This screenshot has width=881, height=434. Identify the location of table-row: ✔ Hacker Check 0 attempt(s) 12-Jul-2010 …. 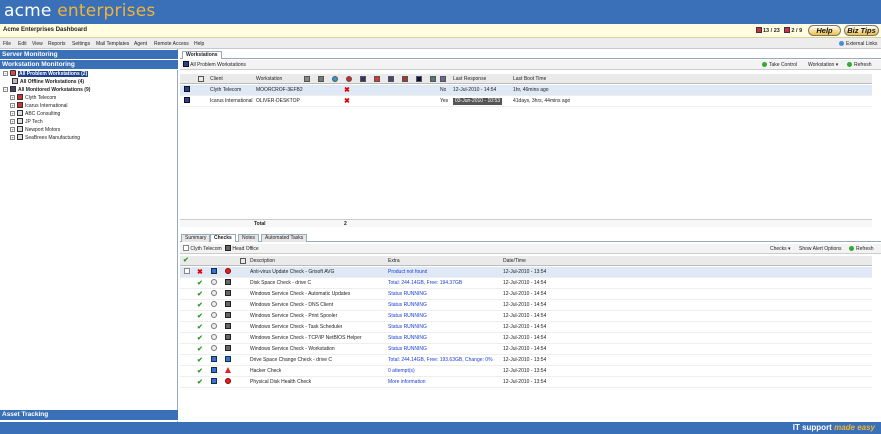
(526, 371).